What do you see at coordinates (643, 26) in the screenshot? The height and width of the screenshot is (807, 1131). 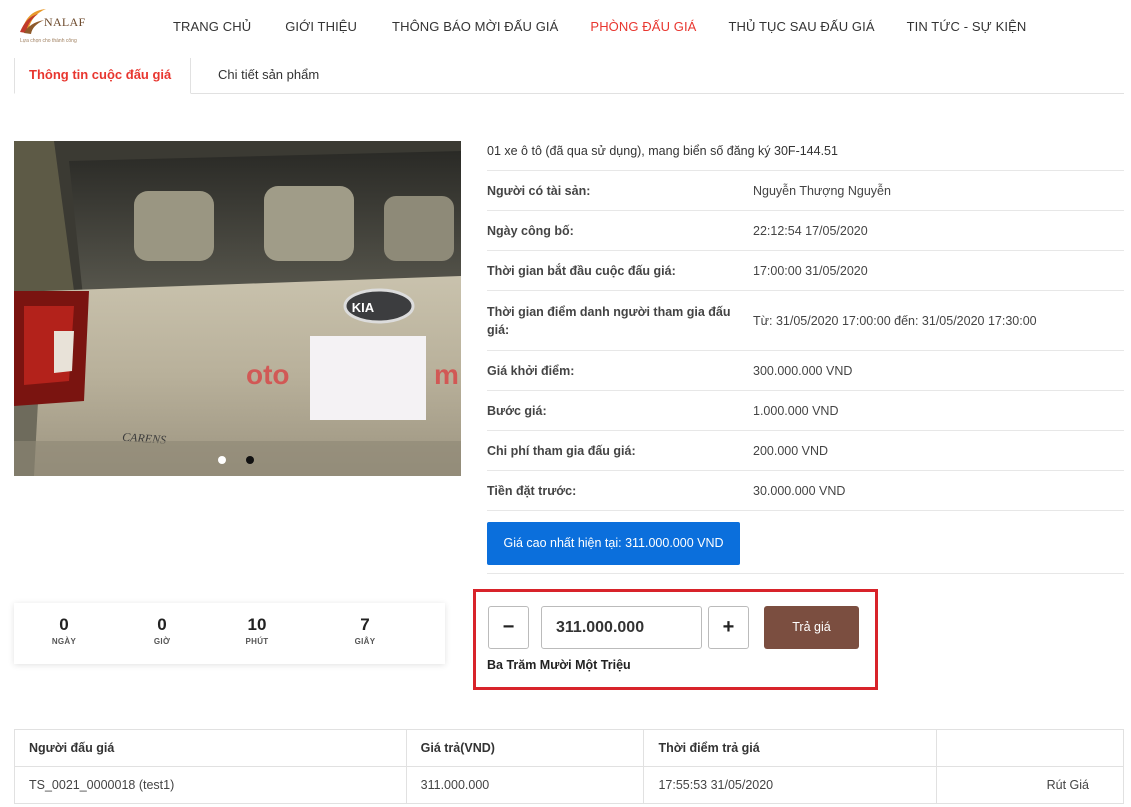 I see `nav-auction-room: PHÒNG ĐẤU GIÁ` at bounding box center [643, 26].